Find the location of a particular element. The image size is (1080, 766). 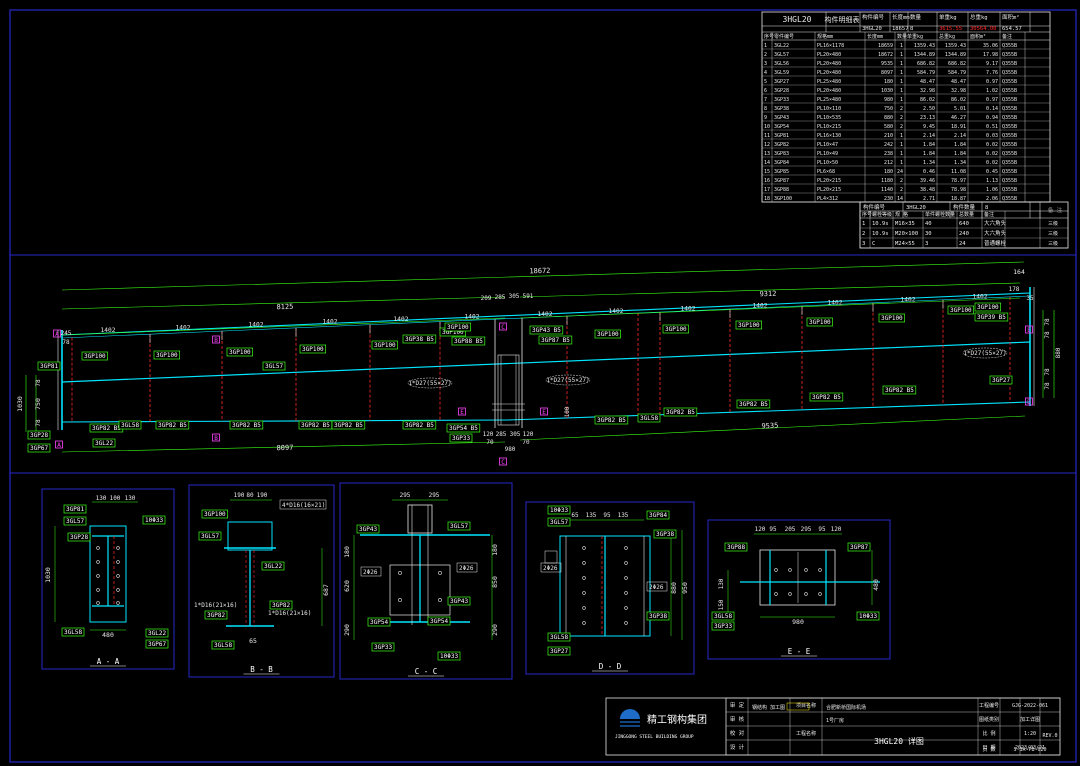

part-tag-text: 3GP27 is located at coordinates (1001, 380).